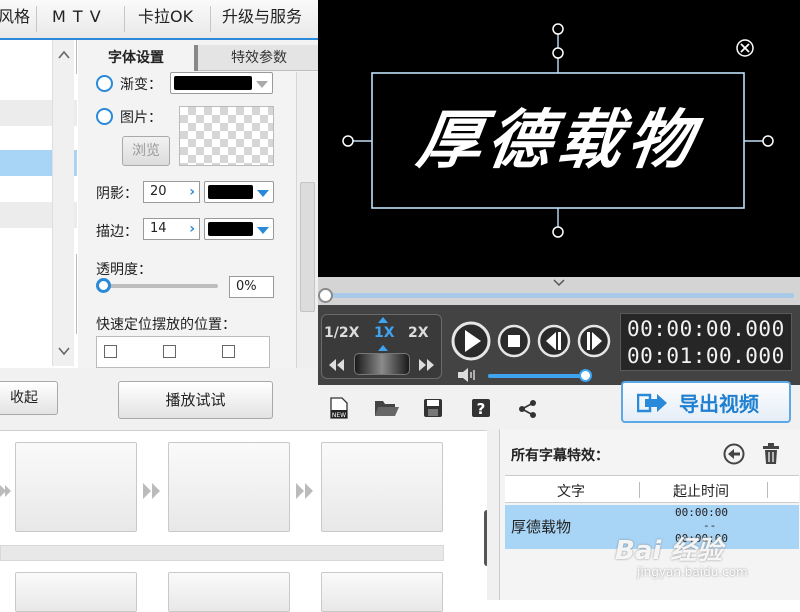  I want to click on share-icon, so click(528, 409).